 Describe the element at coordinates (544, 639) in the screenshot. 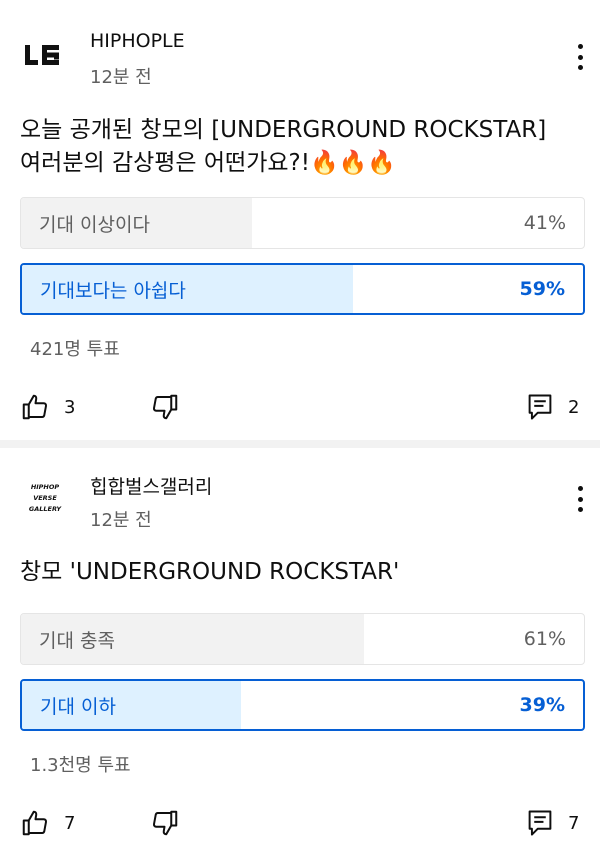

I see `poll-option-percent: 61%` at that location.